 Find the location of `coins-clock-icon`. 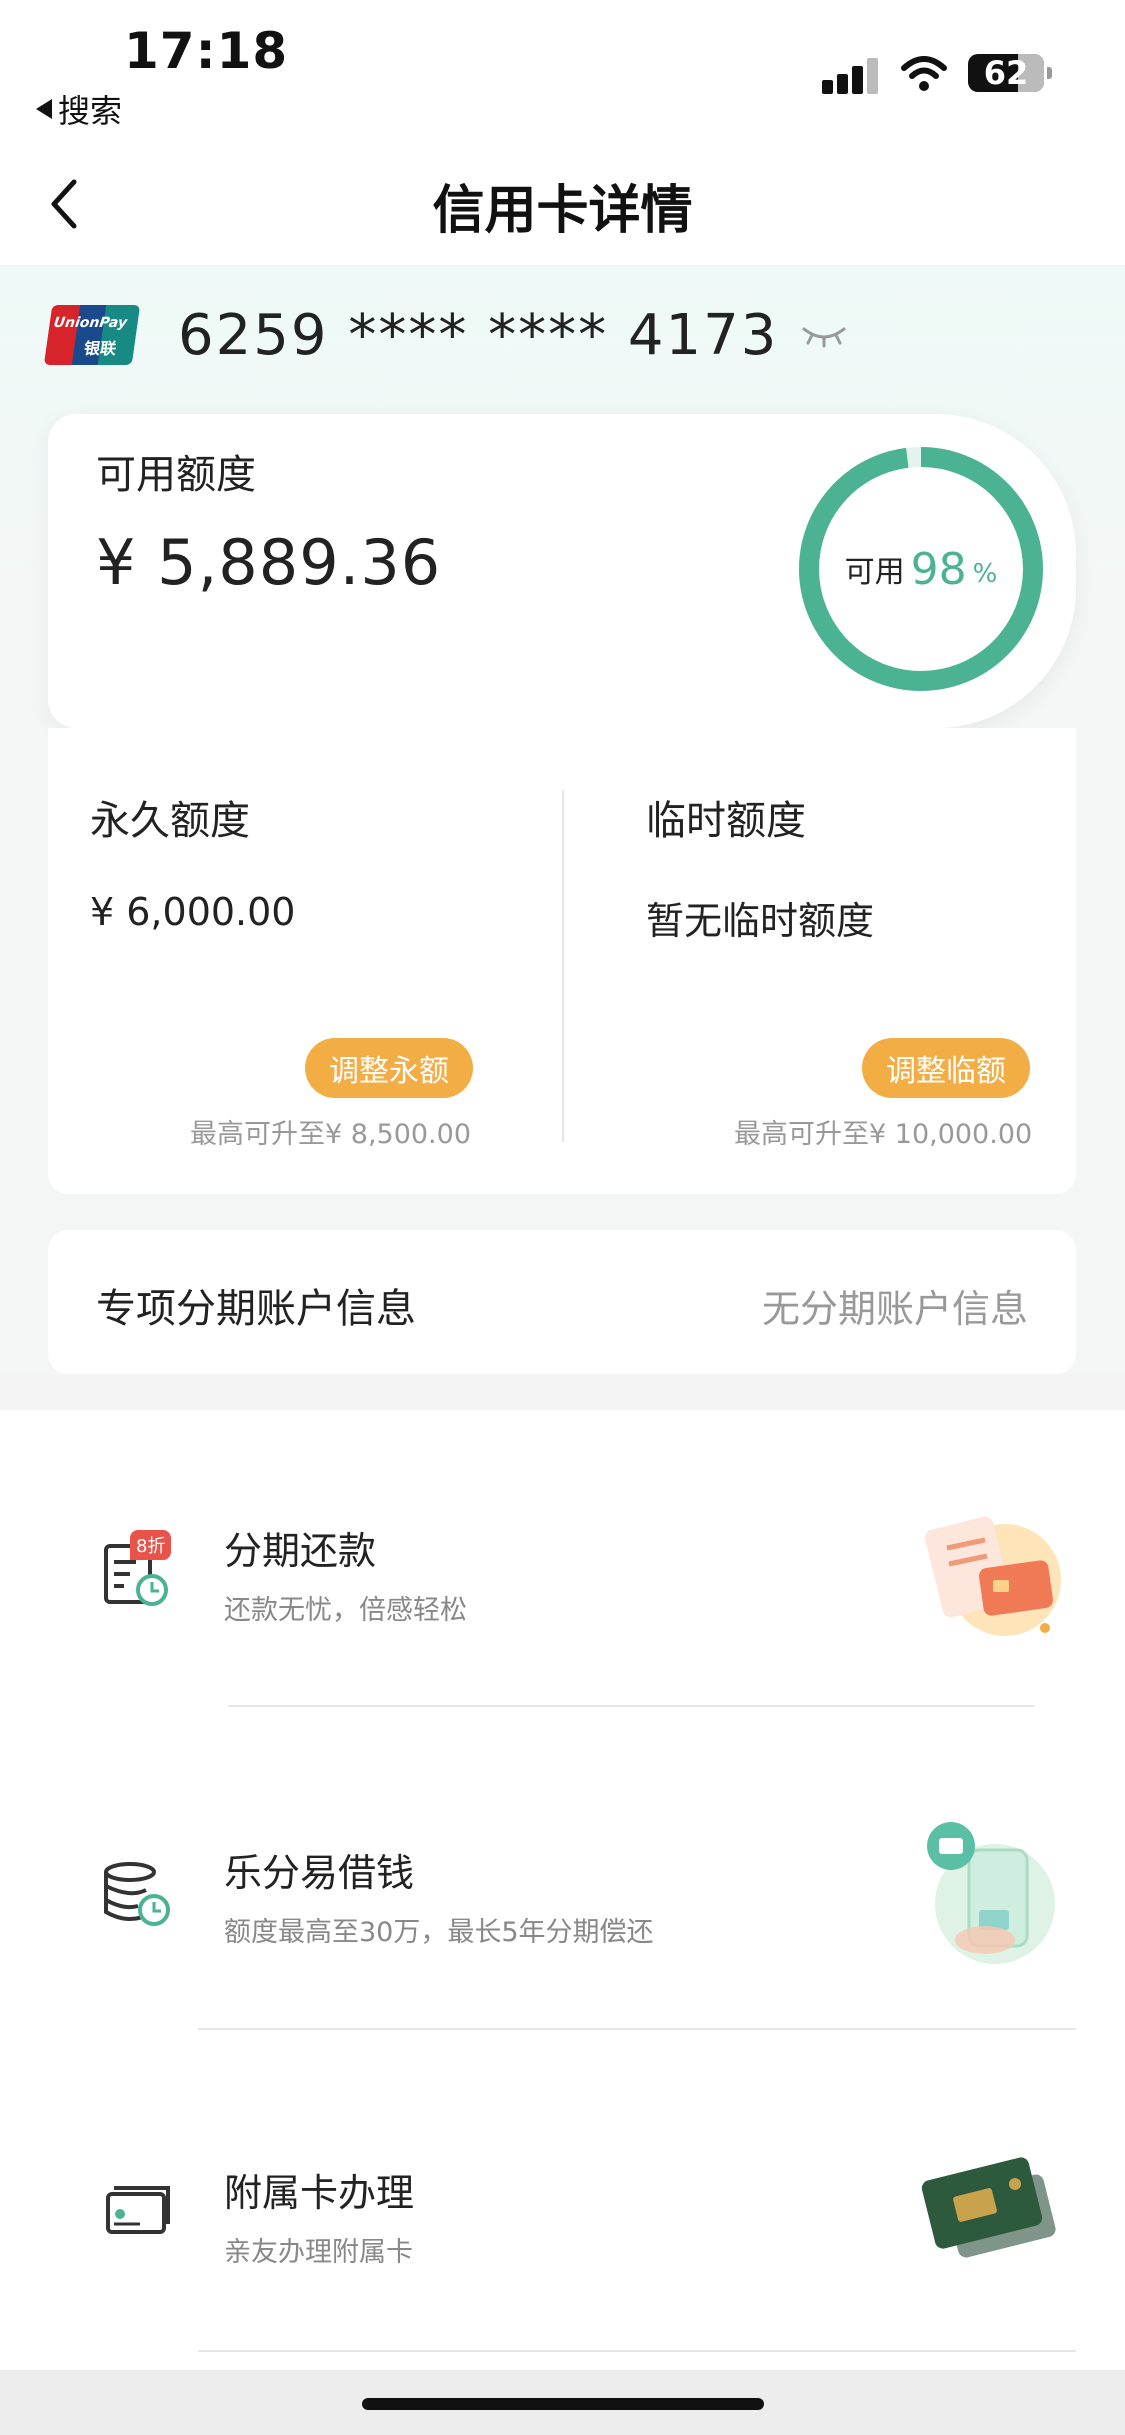

coins-clock-icon is located at coordinates (137, 1894).